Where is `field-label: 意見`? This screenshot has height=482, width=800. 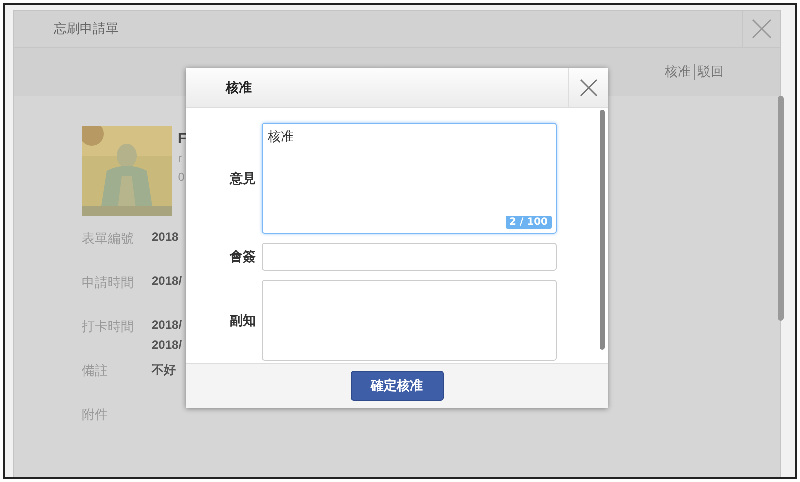
field-label: 意見 is located at coordinates (242, 179).